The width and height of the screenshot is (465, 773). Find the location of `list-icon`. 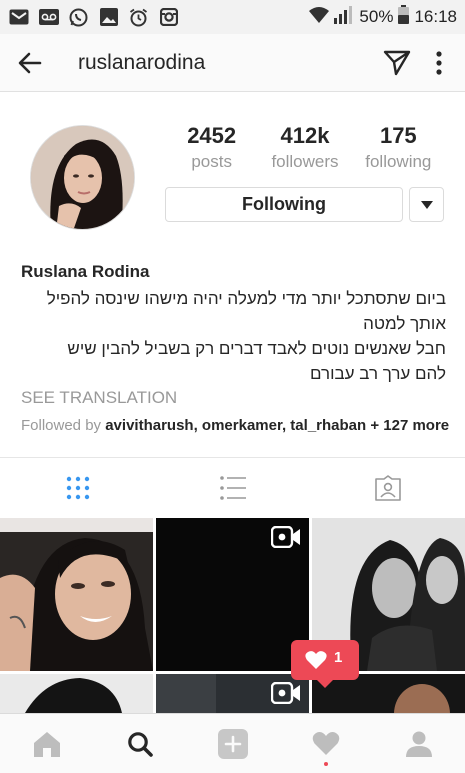

list-icon is located at coordinates (232, 488).